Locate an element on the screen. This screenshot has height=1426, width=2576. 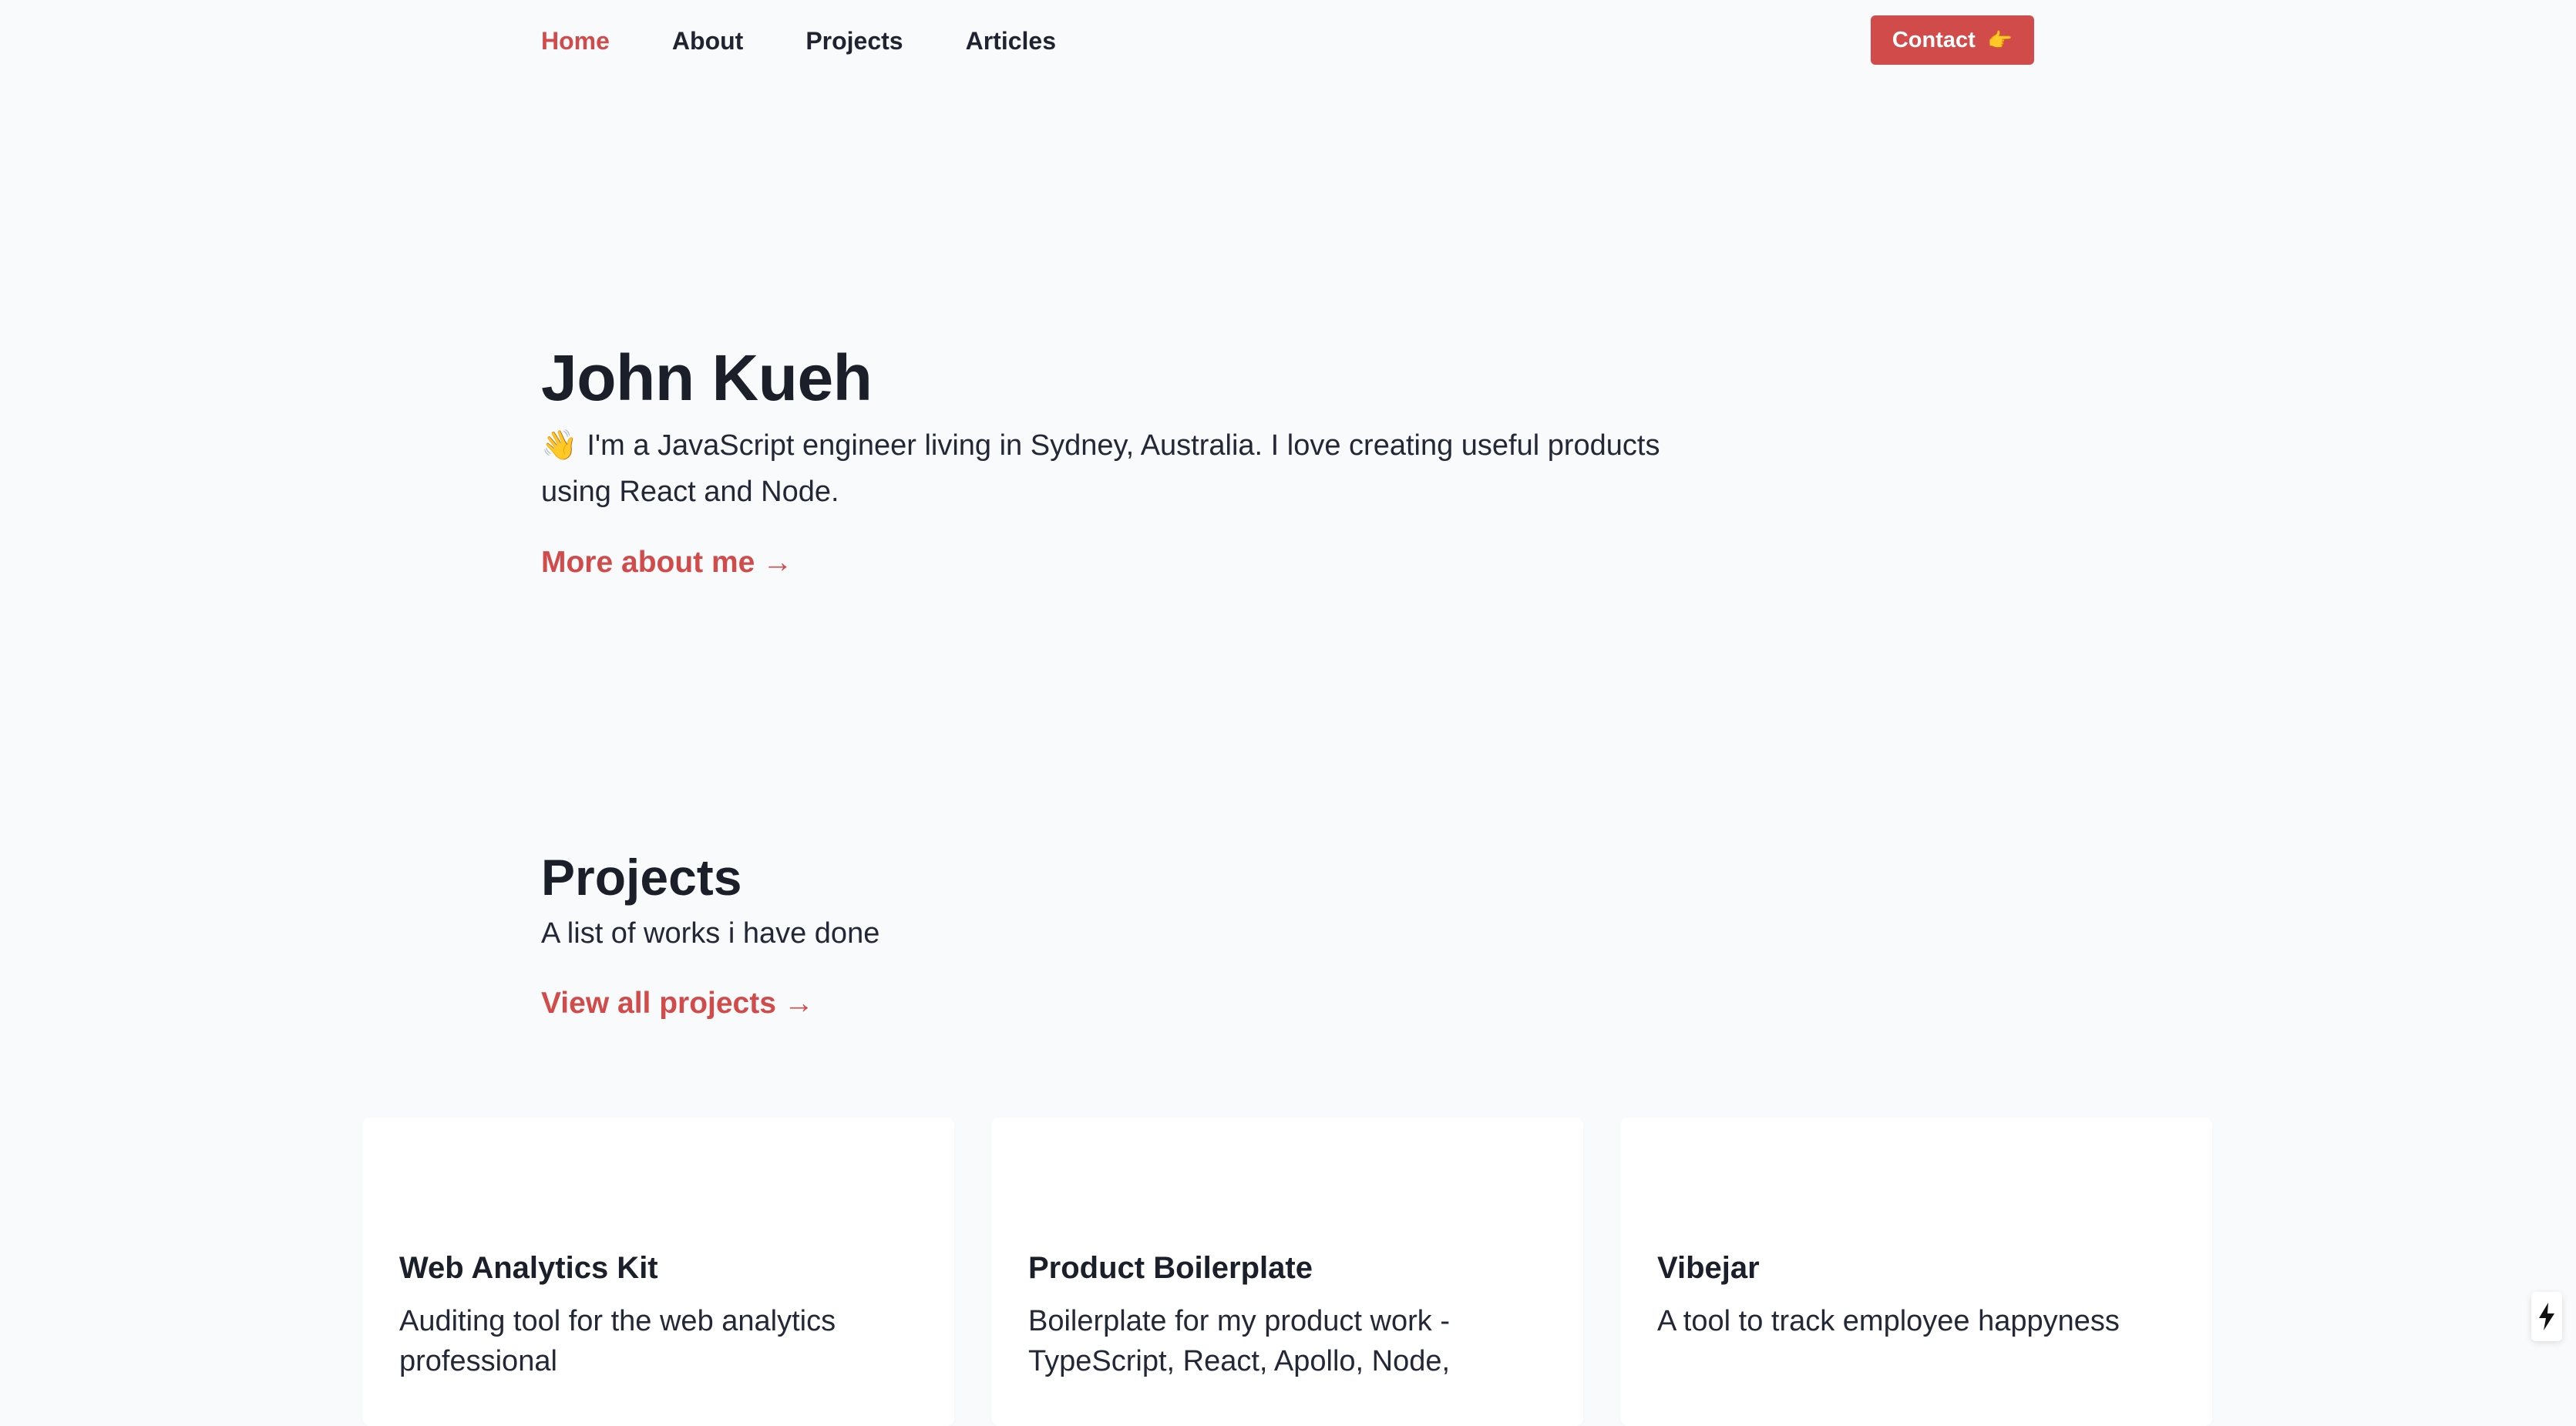
dev-indicator-button is located at coordinates (2546, 1317).